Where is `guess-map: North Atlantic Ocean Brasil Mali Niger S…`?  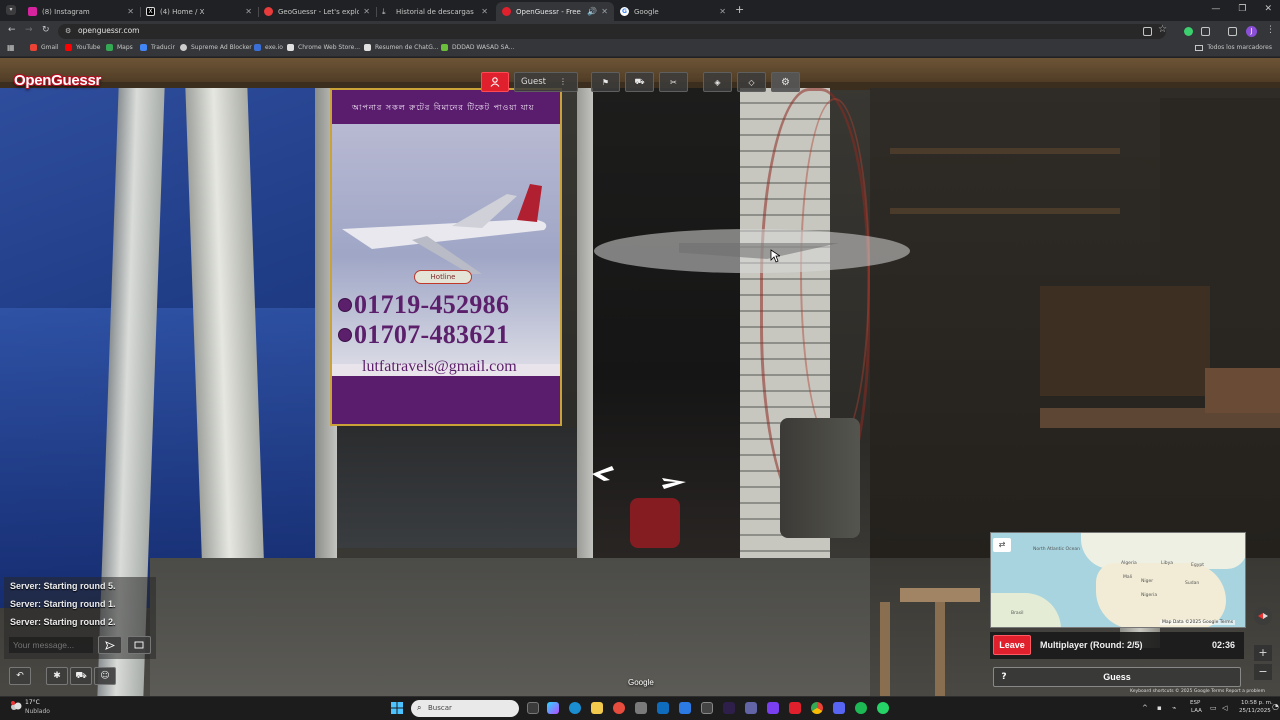
guess-map: North Atlantic Ocean Brasil Mali Niger S… is located at coordinates (1118, 580).